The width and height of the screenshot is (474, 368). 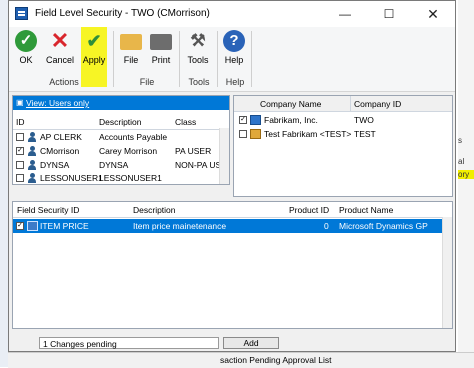 What do you see at coordinates (48, 210) in the screenshot?
I see `col-field-security-id: Field Security ID` at bounding box center [48, 210].